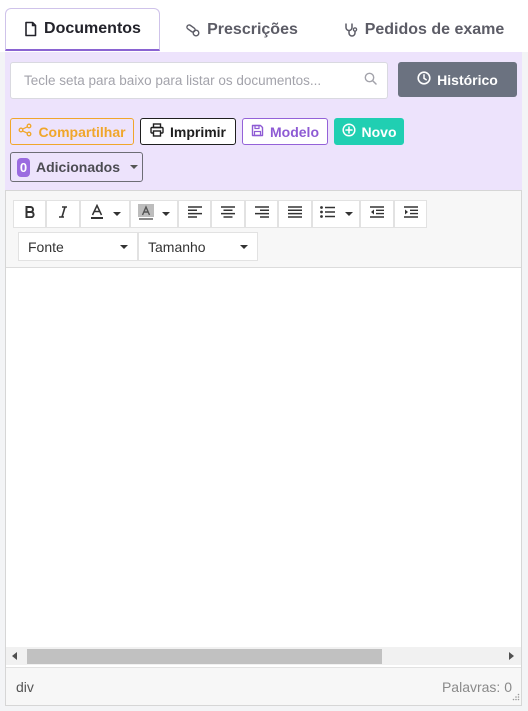 Image resolution: width=528 pixels, height=711 pixels. What do you see at coordinates (78, 246) in the screenshot?
I see `font-family-select: Fonte` at bounding box center [78, 246].